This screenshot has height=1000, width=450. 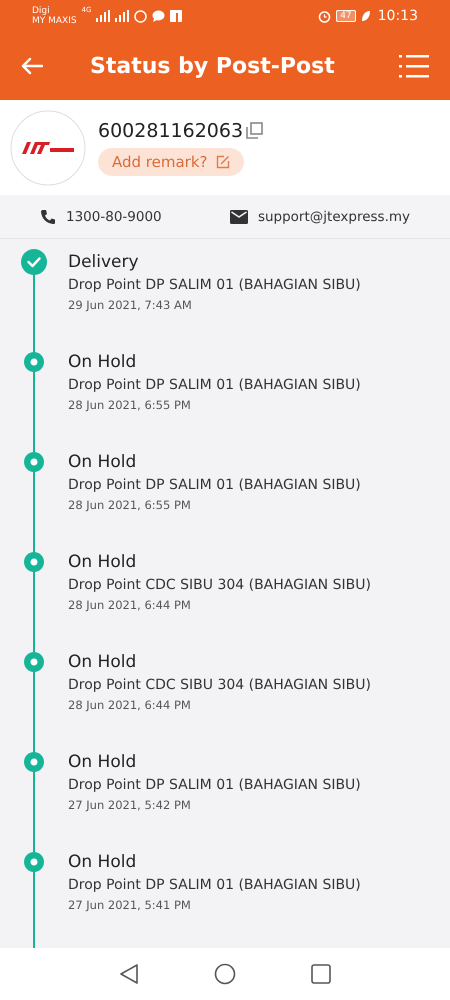 I want to click on event-time: 27 Jun 2021, 5:41 PM, so click(x=130, y=905).